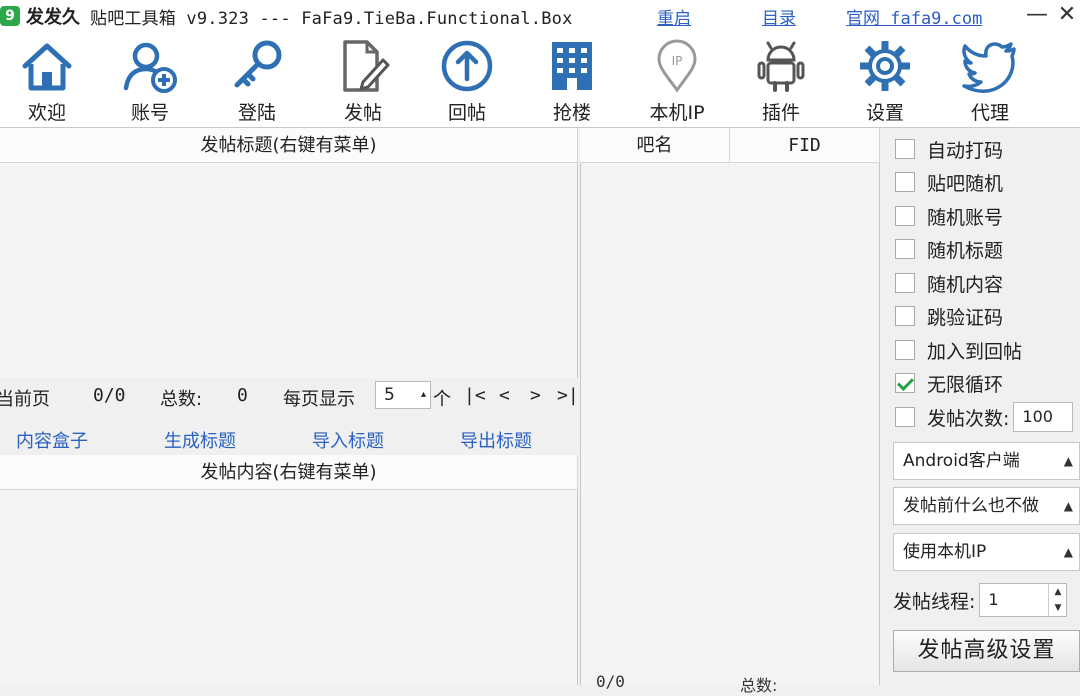  Describe the element at coordinates (504, 395) in the screenshot. I see `prev-page-button: <` at that location.